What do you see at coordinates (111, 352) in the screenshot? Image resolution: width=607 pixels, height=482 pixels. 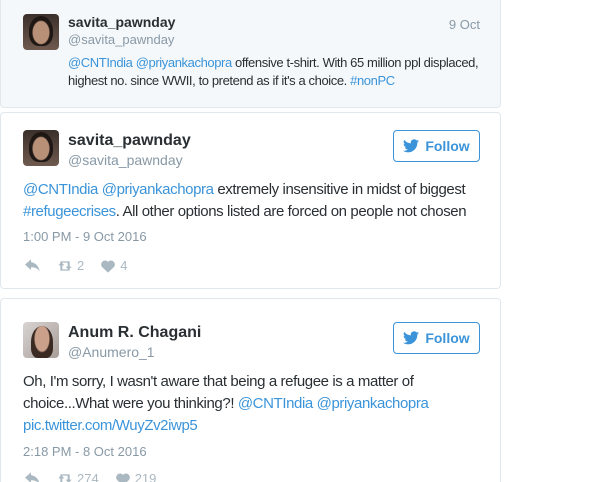 I see `author-handle: @Anumero_1` at bounding box center [111, 352].